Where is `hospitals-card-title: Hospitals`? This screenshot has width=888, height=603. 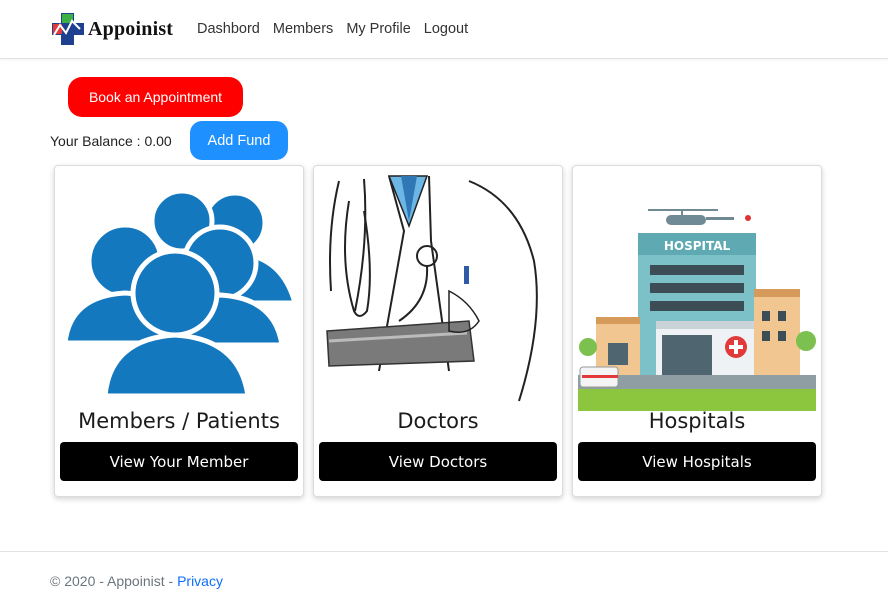 hospitals-card-title: Hospitals is located at coordinates (697, 421).